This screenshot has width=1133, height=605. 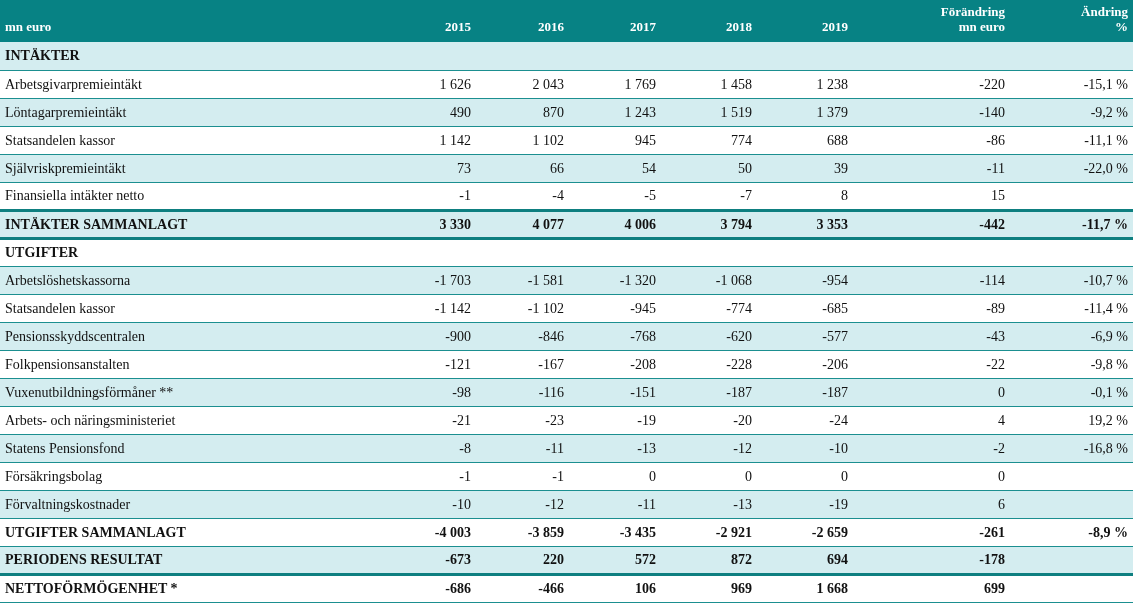 I want to click on table-cell: -1 581, so click(x=545, y=280).